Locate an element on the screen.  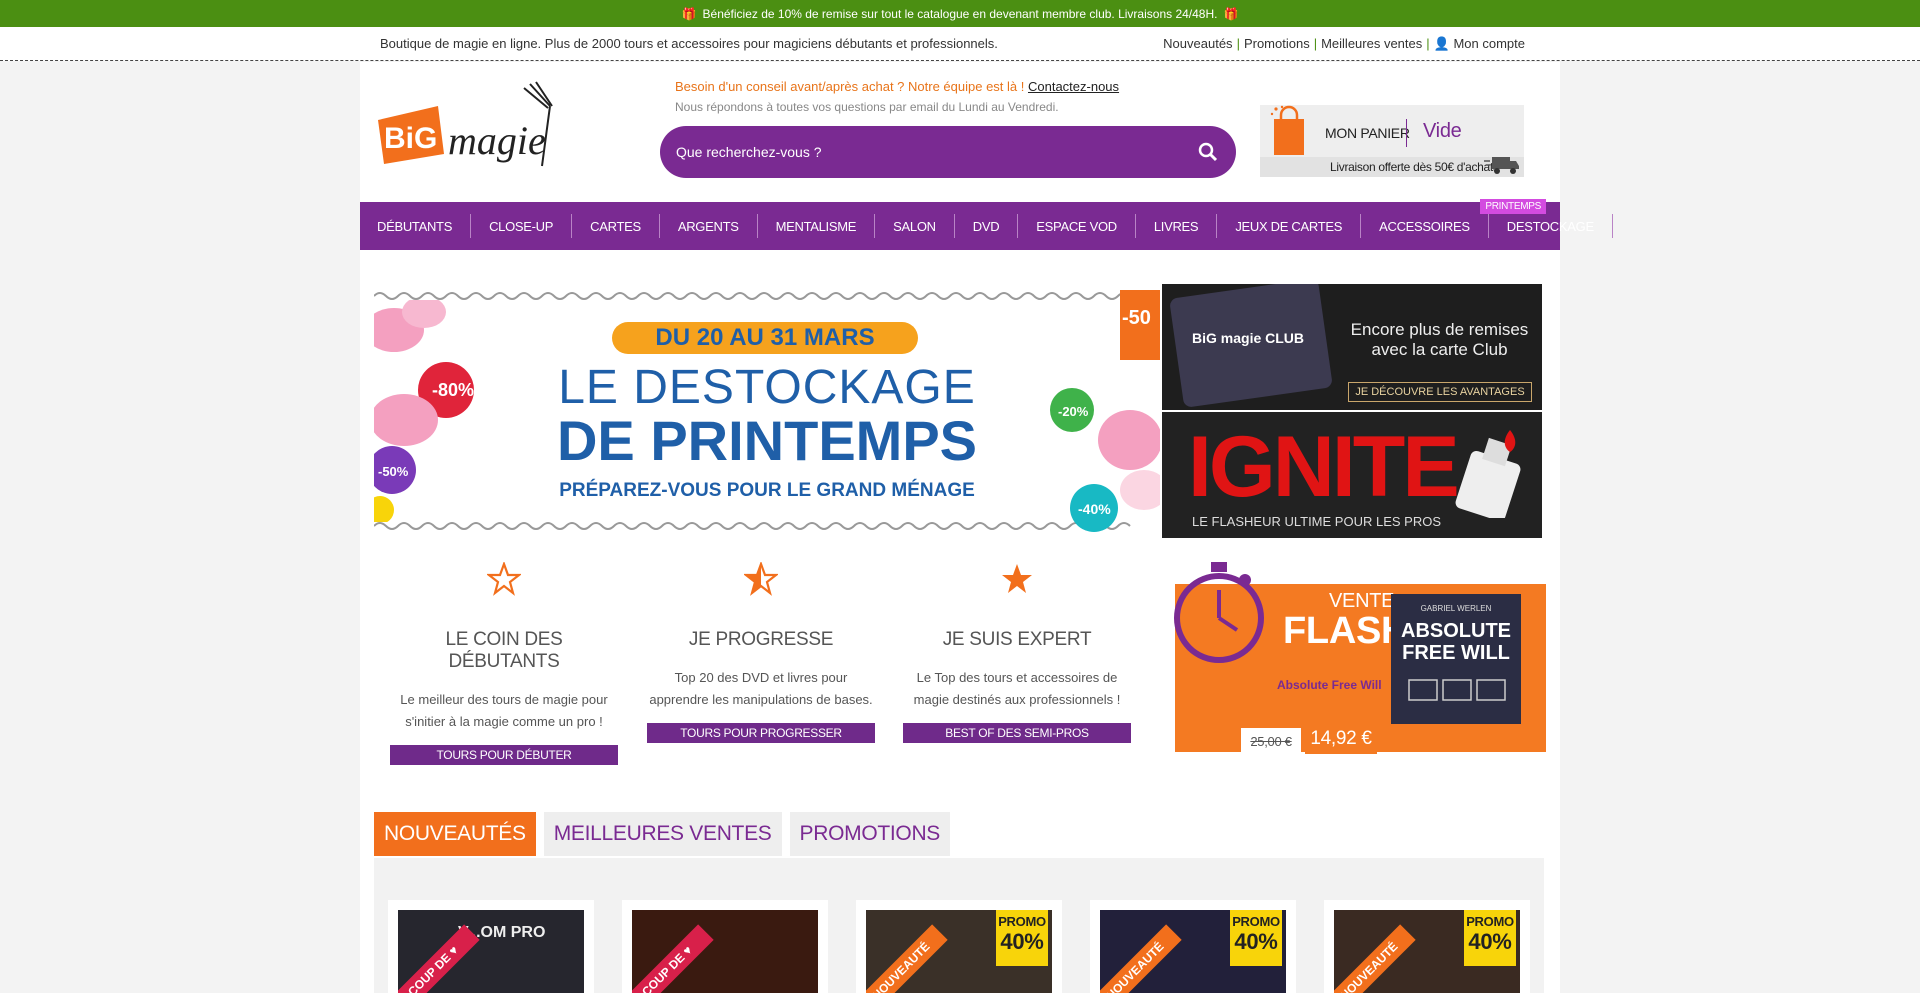
nav-espace-vod: ESPACE VOD is located at coordinates (1077, 226).